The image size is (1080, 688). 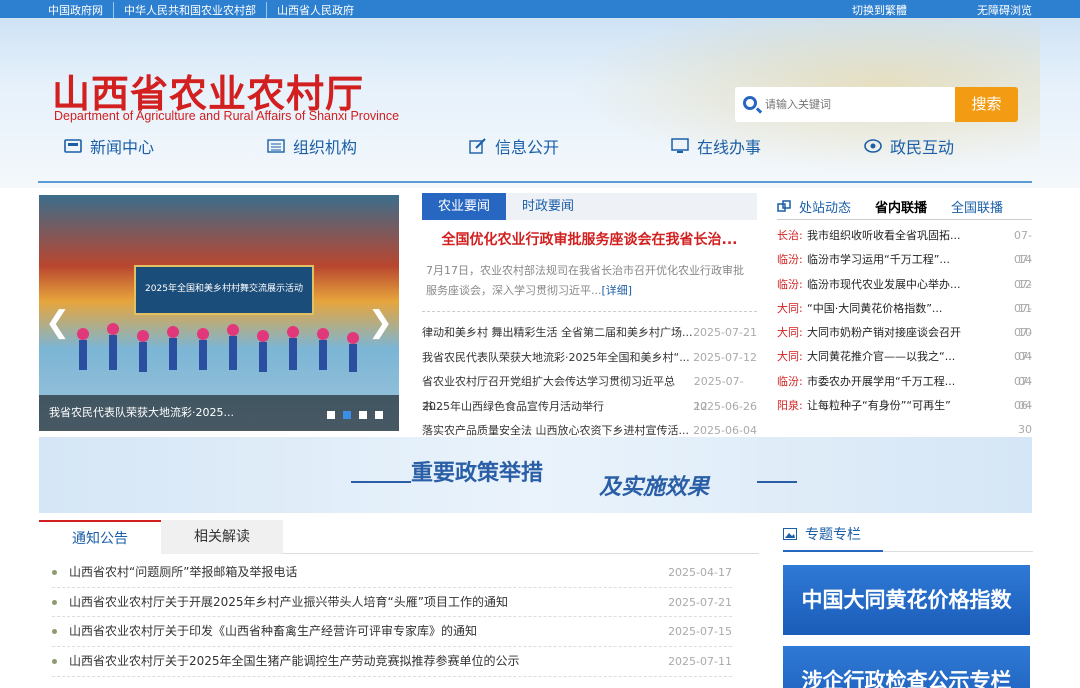 What do you see at coordinates (906, 667) in the screenshot?
I see `admin-inspection-card: 涉企行政检查公示专栏` at bounding box center [906, 667].